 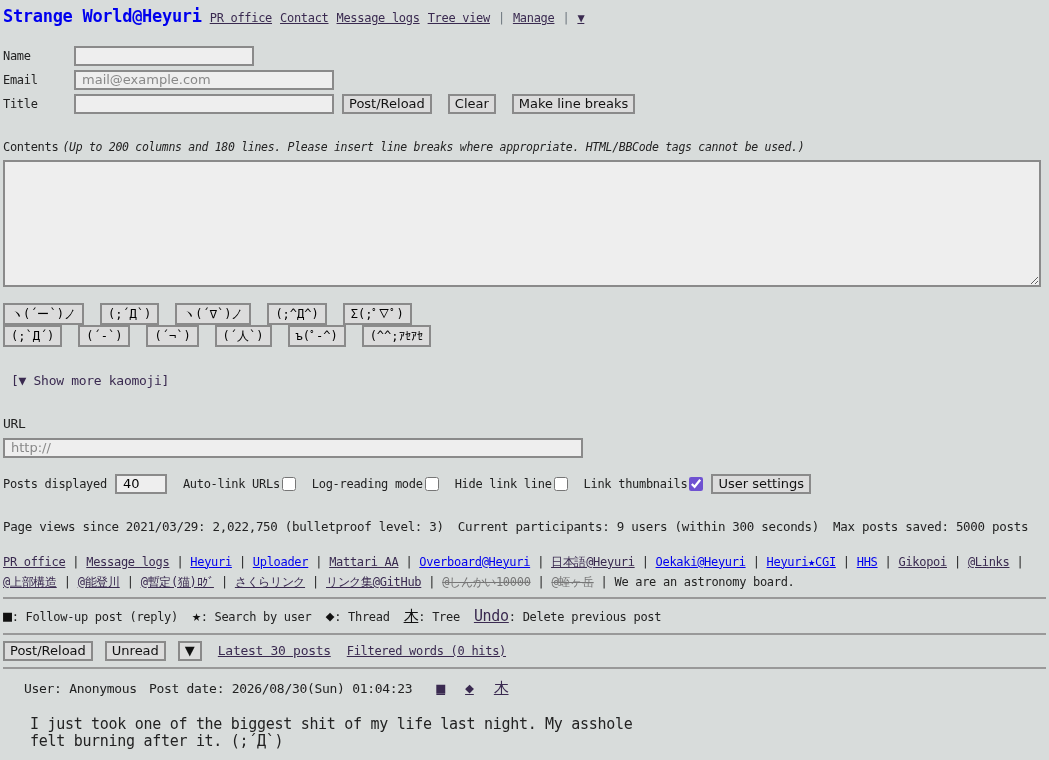 I want to click on text-field: mail@example.com, so click(x=204, y=79).